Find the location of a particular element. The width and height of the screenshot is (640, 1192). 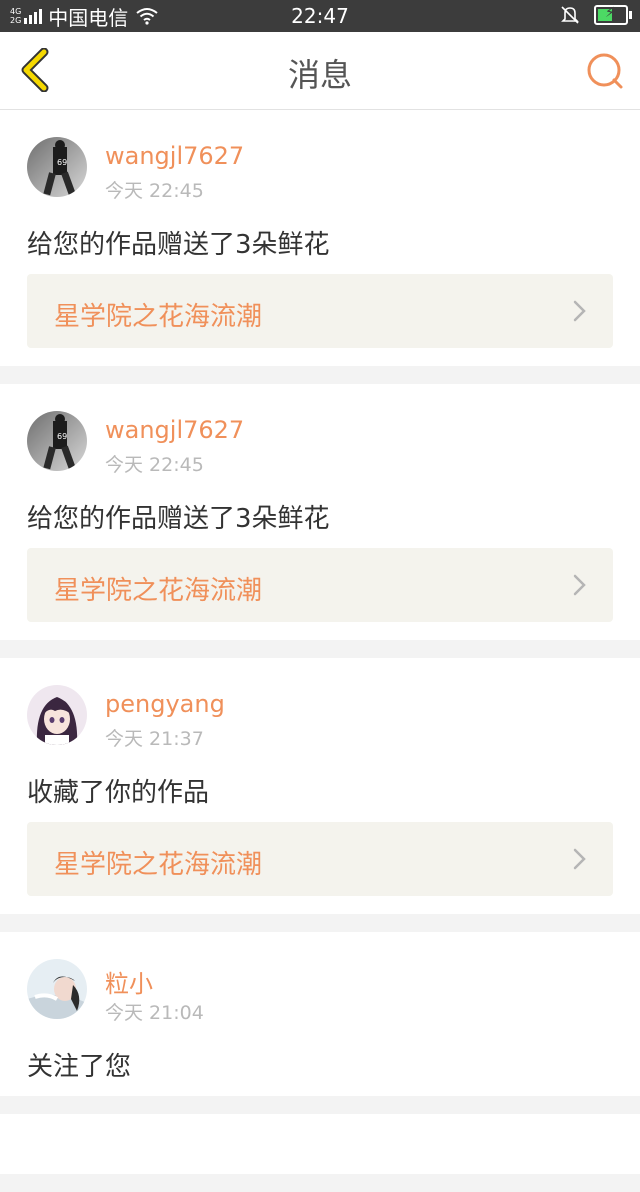

message-text: 收藏了你的作品 is located at coordinates (118, 793).